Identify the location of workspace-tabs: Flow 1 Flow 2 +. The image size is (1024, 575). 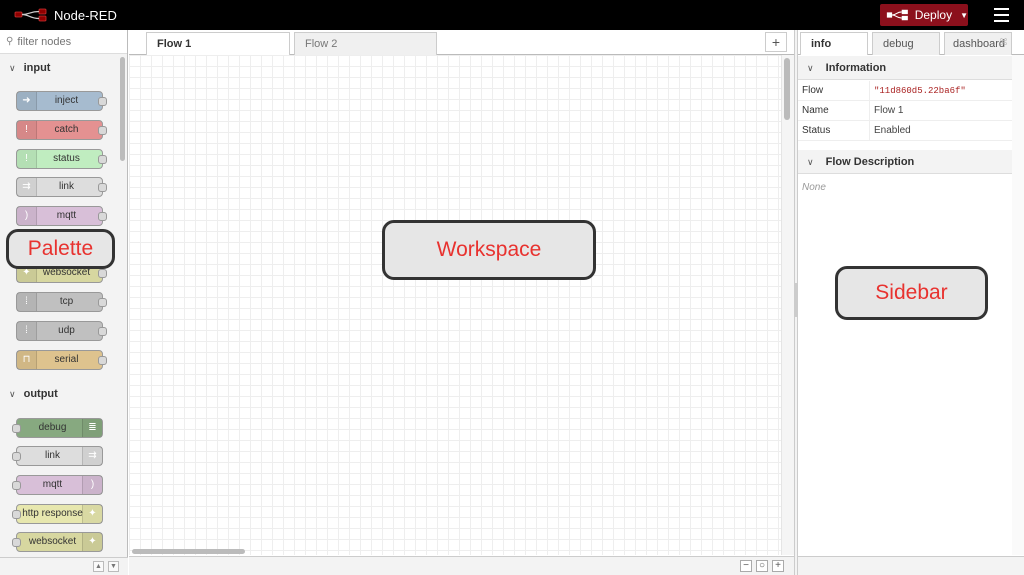
(461, 42).